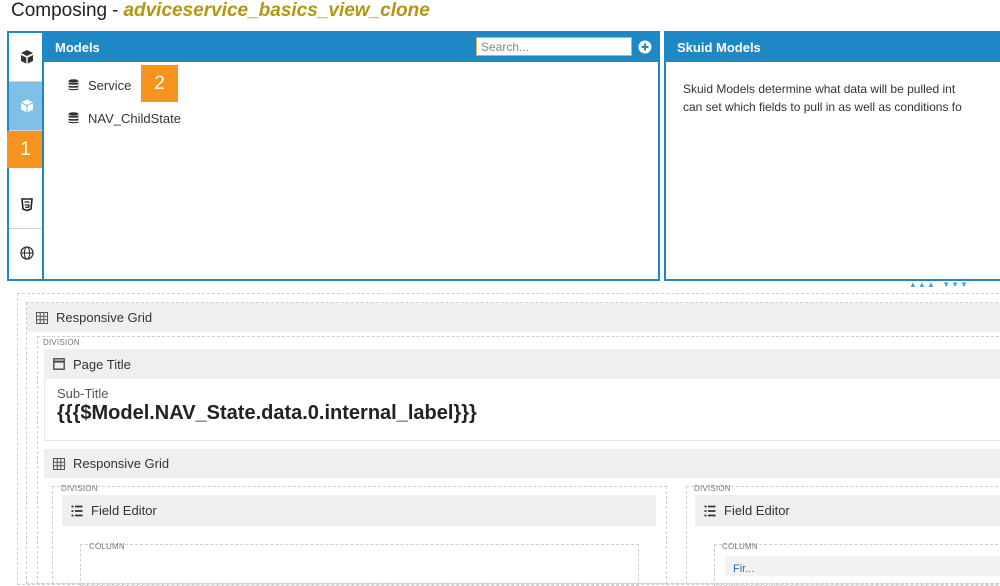  Describe the element at coordinates (359, 510) in the screenshot. I see `field-editor-left-header: Field Editor` at that location.